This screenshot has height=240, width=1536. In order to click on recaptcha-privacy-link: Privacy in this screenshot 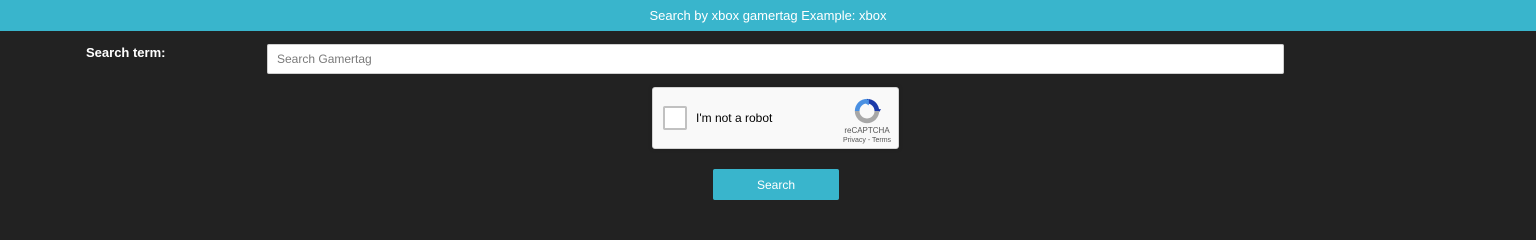, I will do `click(854, 140)`.